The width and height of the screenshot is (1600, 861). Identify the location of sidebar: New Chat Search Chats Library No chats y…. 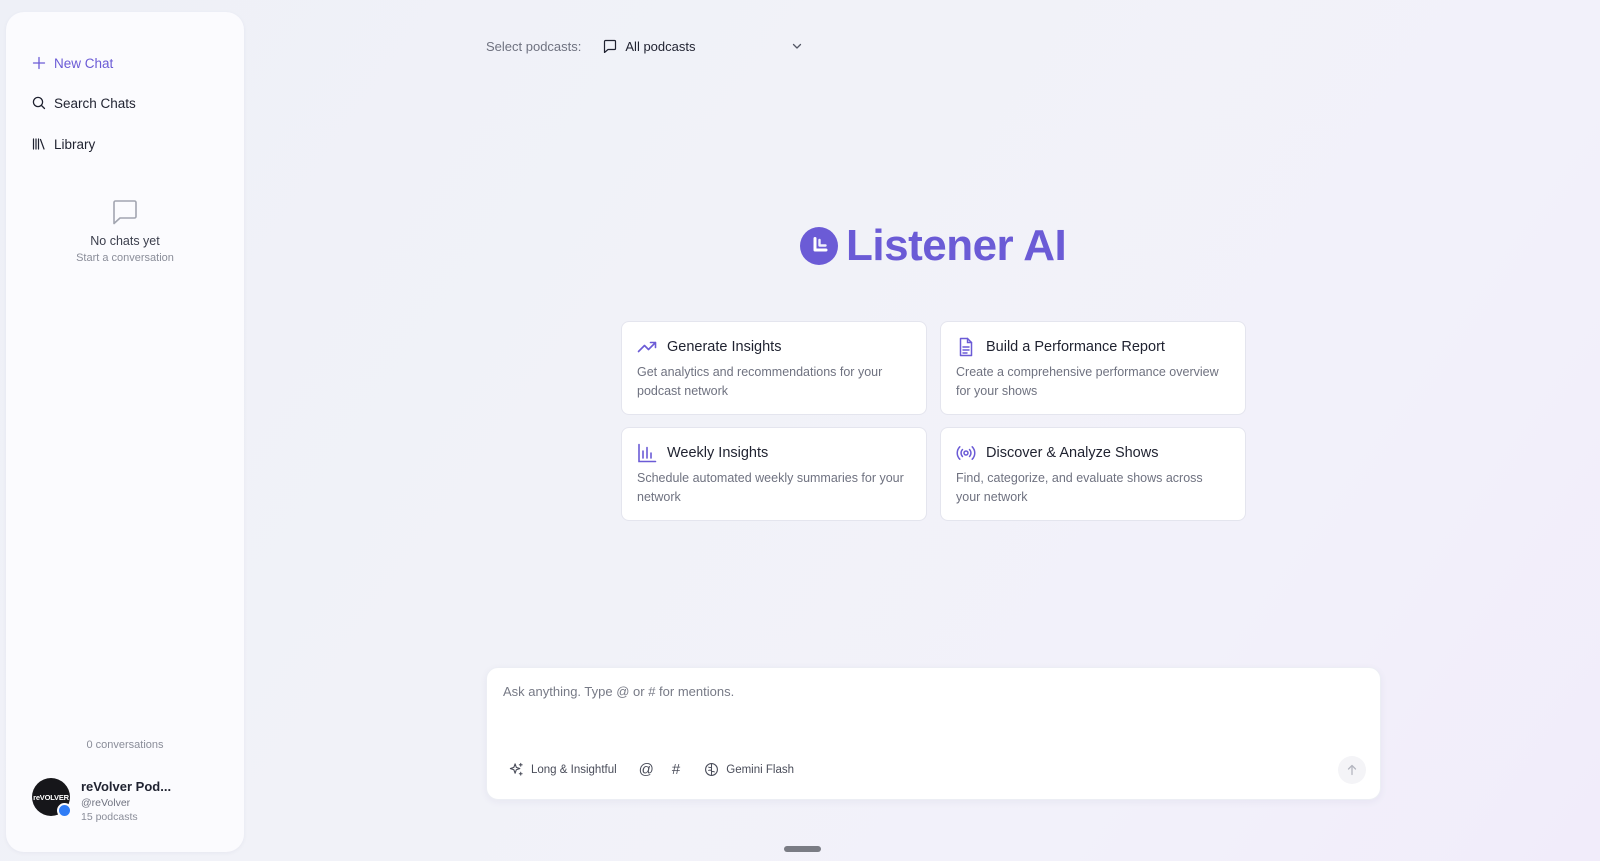
(125, 432).